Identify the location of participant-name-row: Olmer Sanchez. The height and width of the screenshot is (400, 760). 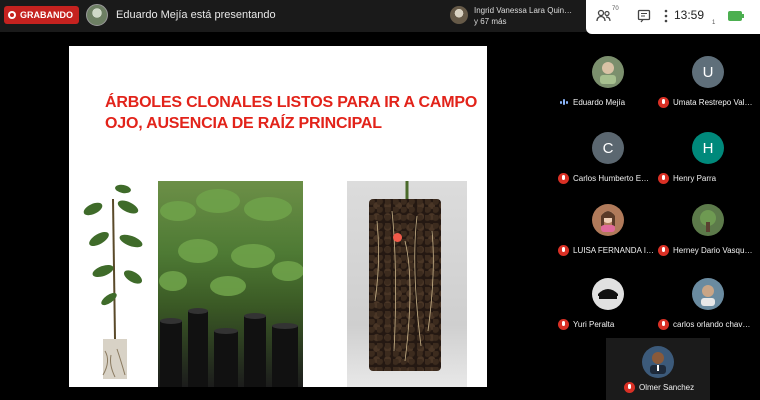
(666, 387).